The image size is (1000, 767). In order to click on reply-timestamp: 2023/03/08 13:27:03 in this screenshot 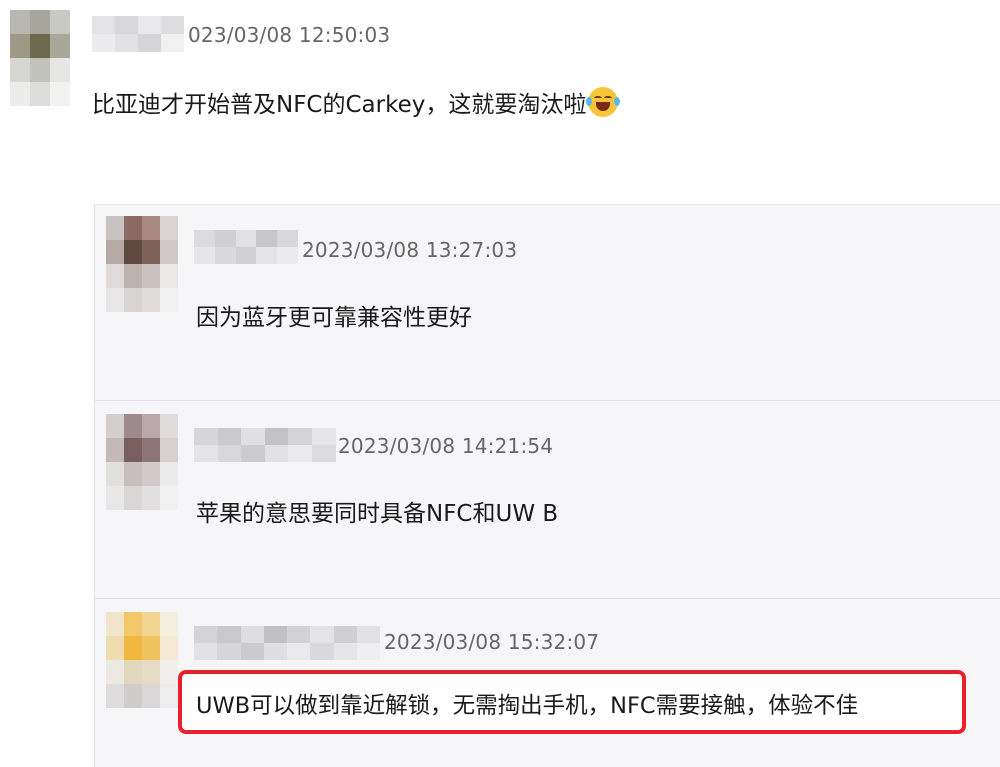, I will do `click(410, 250)`.